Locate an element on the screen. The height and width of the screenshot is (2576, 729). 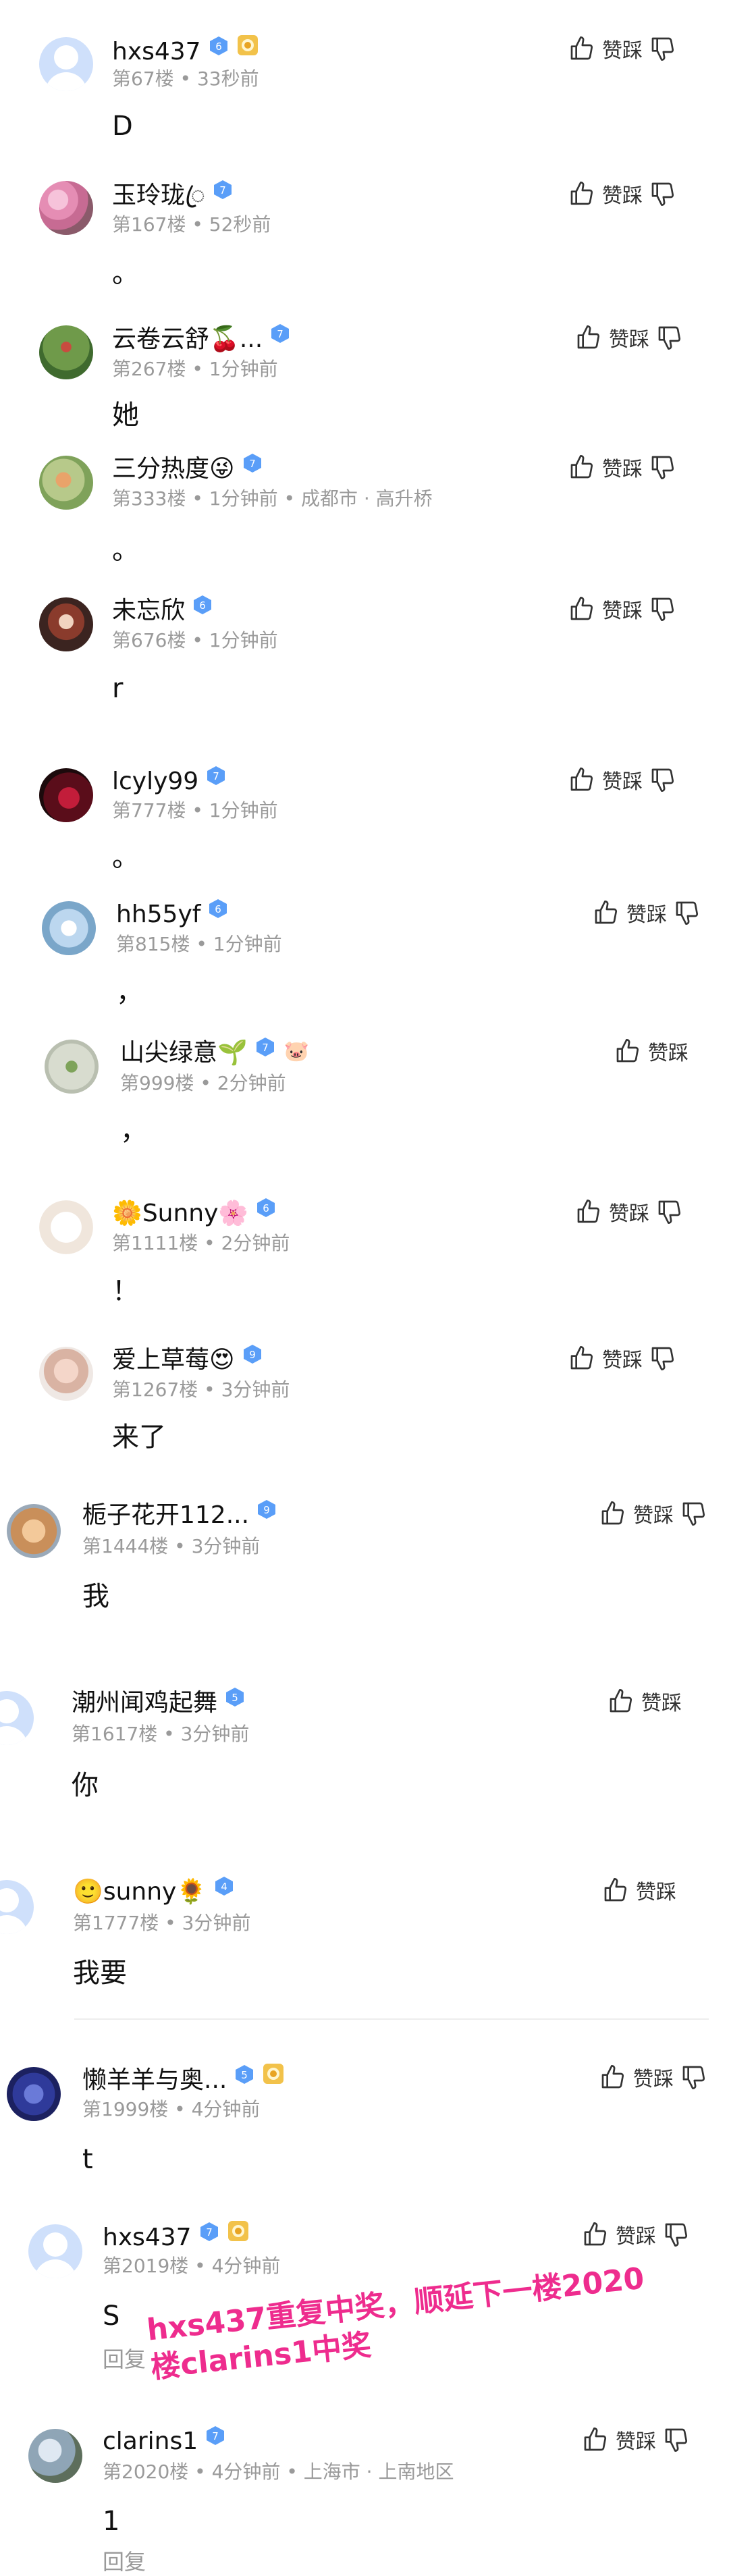
username-text: 玉玲珑ꦿ is located at coordinates (158, 196).